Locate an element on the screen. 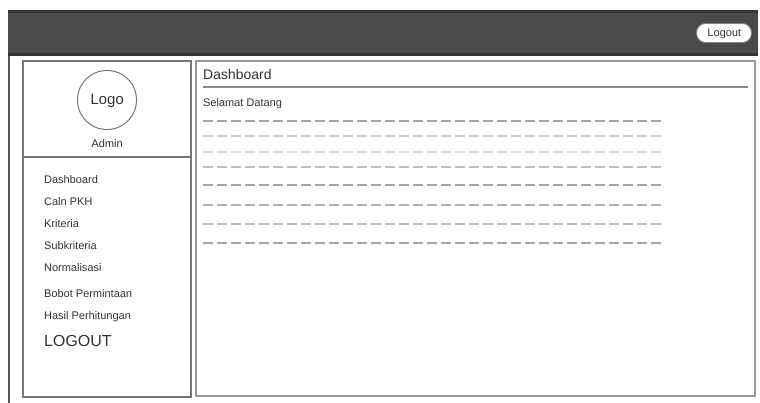 The width and height of the screenshot is (760, 403). menu-link: Kriteria is located at coordinates (61, 224).